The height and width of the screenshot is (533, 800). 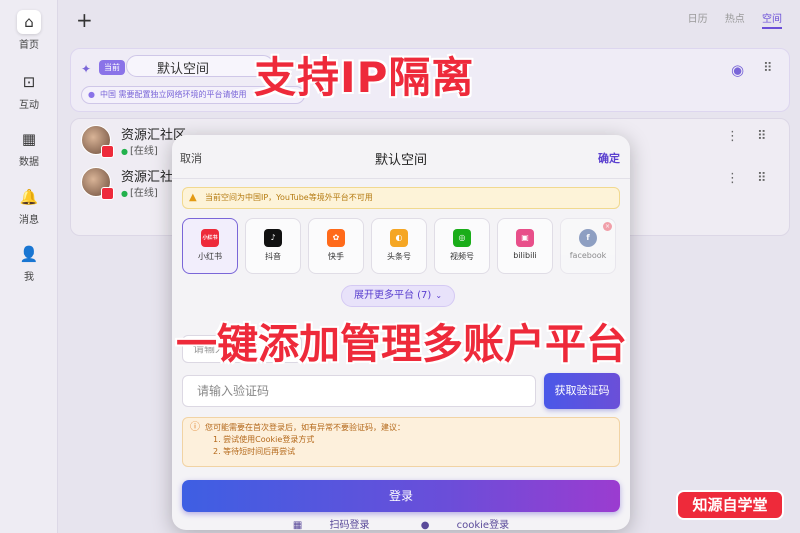 What do you see at coordinates (336, 256) in the screenshot?
I see `platform-label: 快手` at bounding box center [336, 256].